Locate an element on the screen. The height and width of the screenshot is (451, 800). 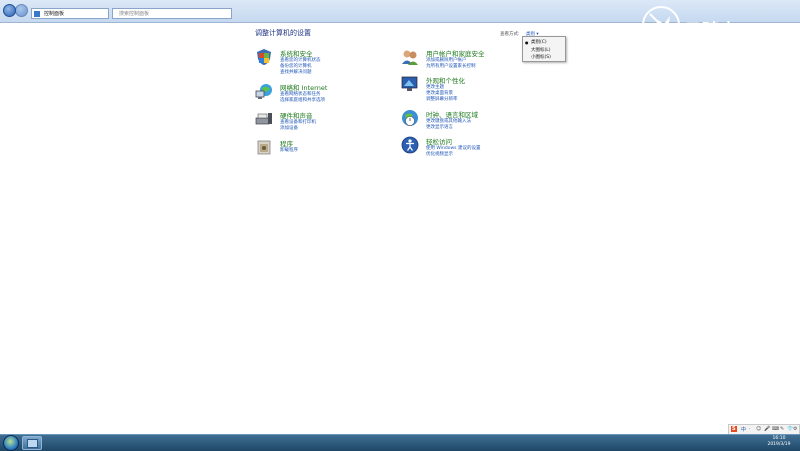
programs-icon is located at coordinates (264, 147).